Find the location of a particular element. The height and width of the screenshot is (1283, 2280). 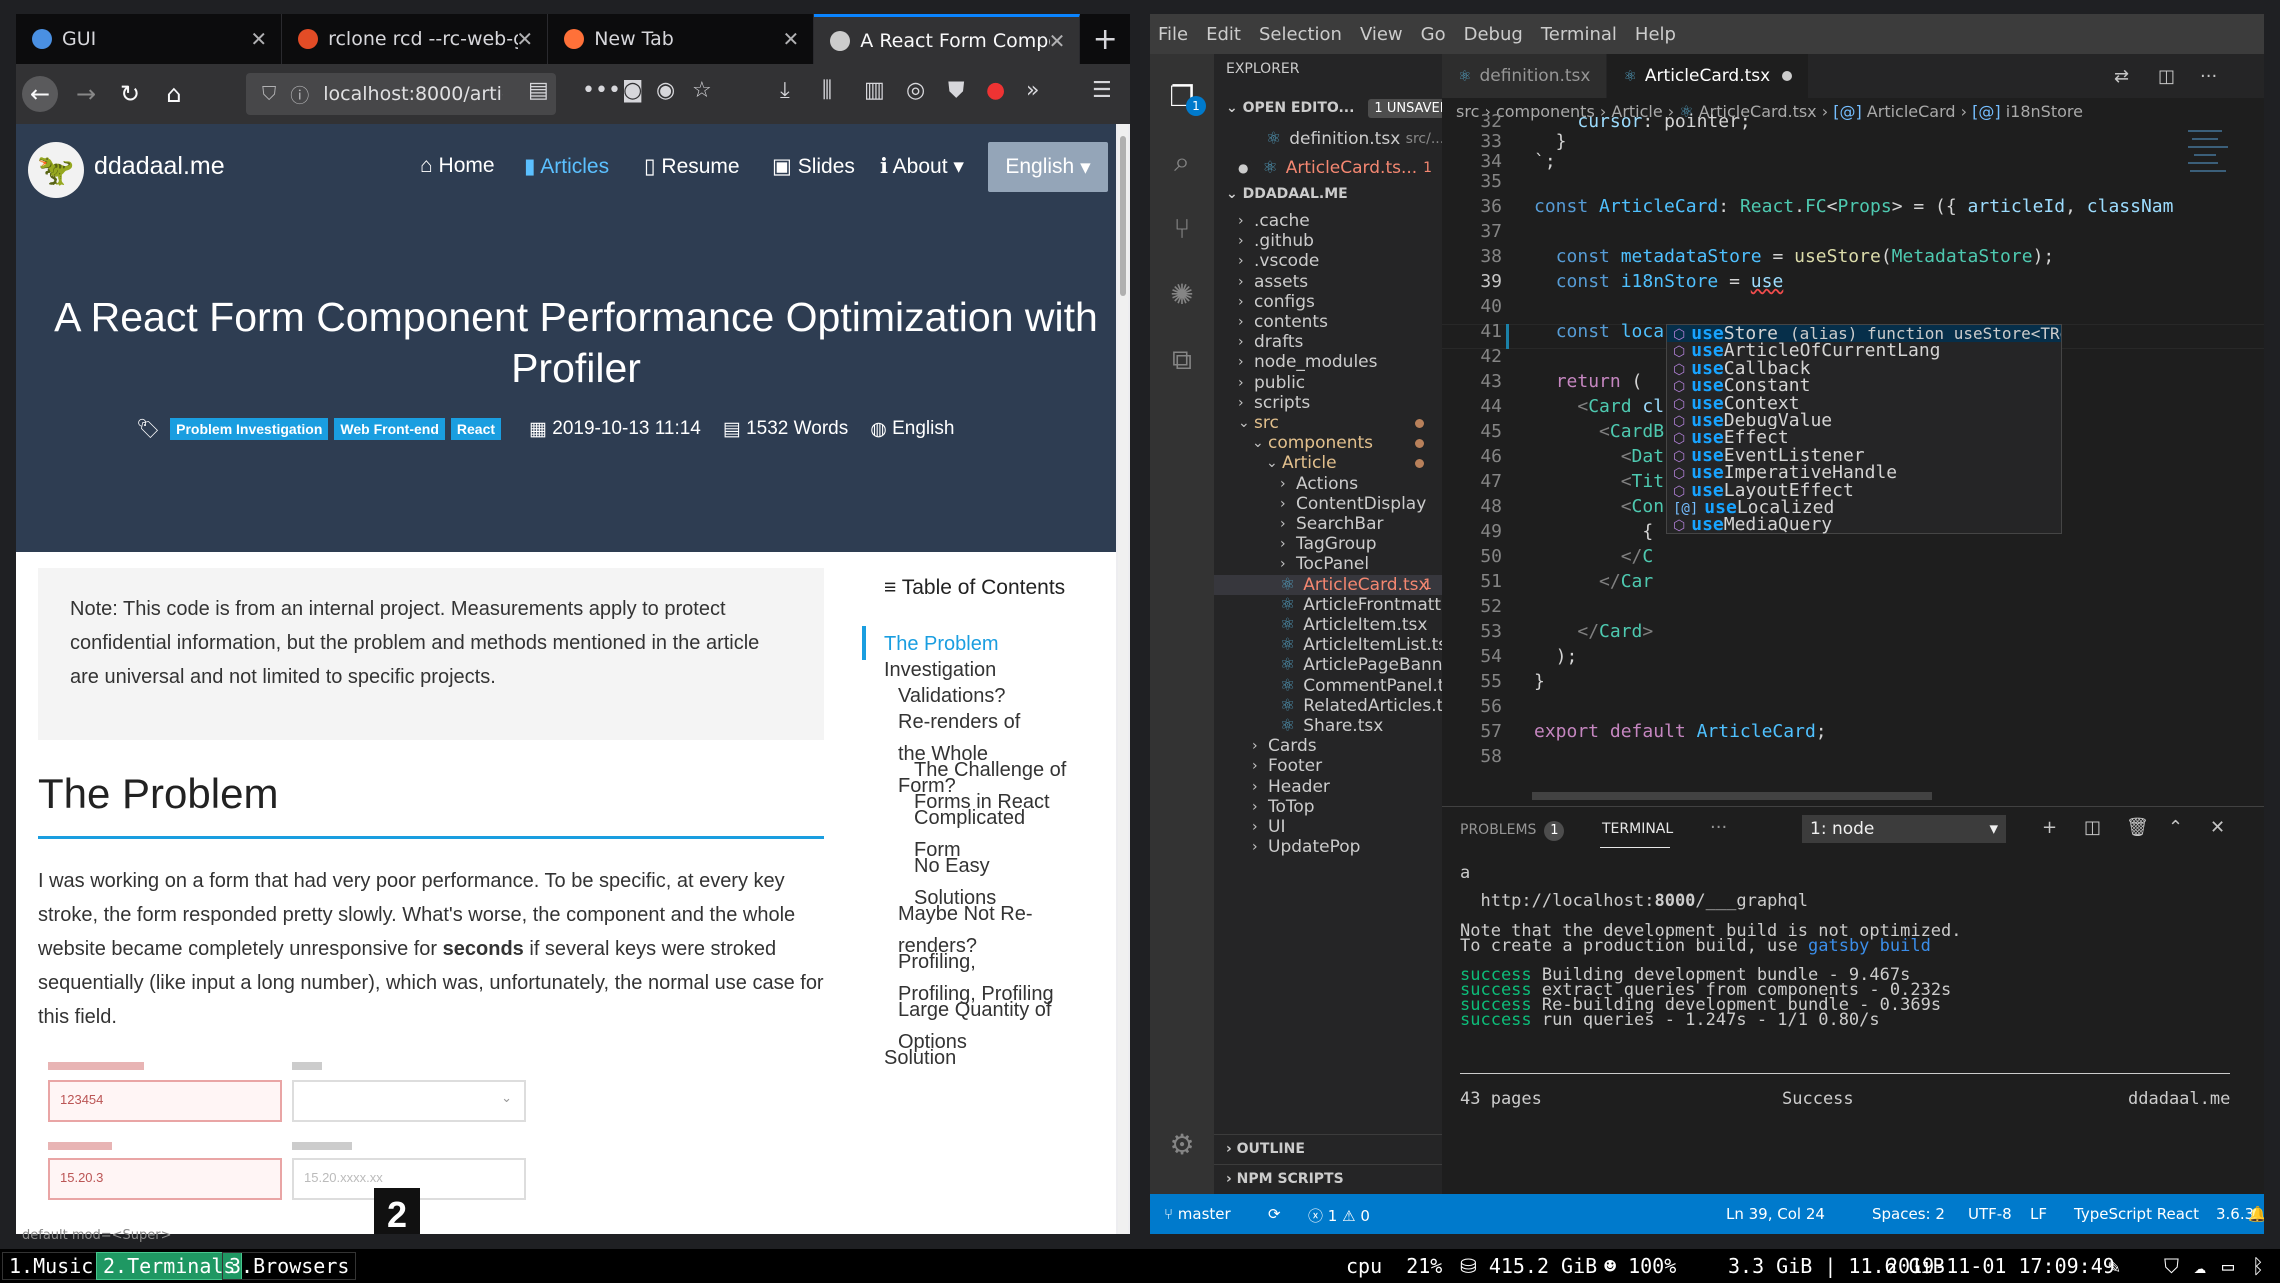

file-tree-folder: › drafts is located at coordinates (1328, 342).